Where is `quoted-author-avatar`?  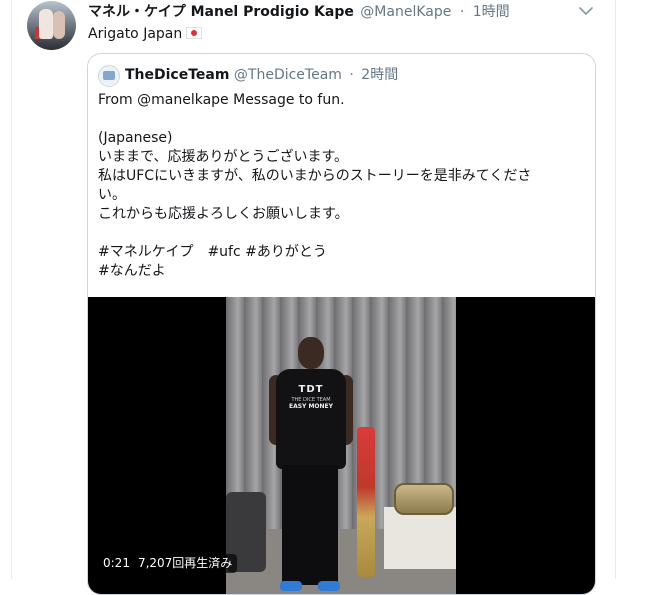
quoted-author-avatar is located at coordinates (109, 76).